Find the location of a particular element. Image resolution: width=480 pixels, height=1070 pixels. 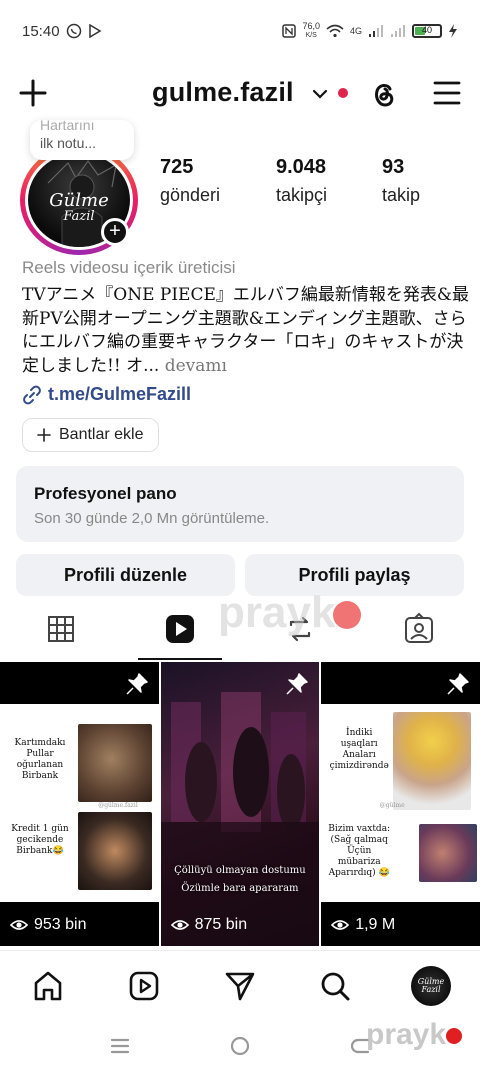

home-icon is located at coordinates (48, 986).